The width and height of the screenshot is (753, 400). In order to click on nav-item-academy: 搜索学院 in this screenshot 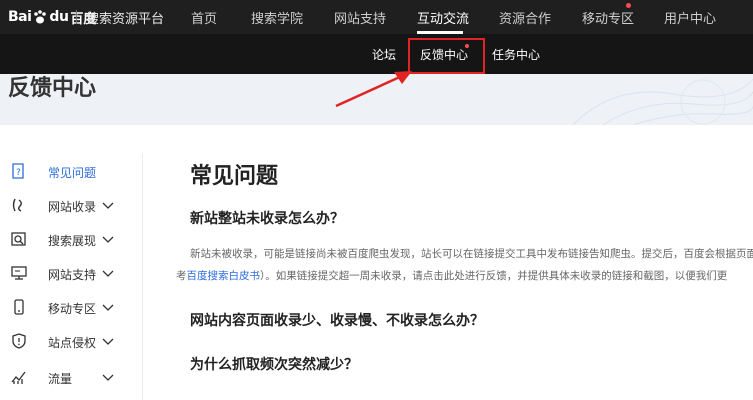, I will do `click(277, 17)`.